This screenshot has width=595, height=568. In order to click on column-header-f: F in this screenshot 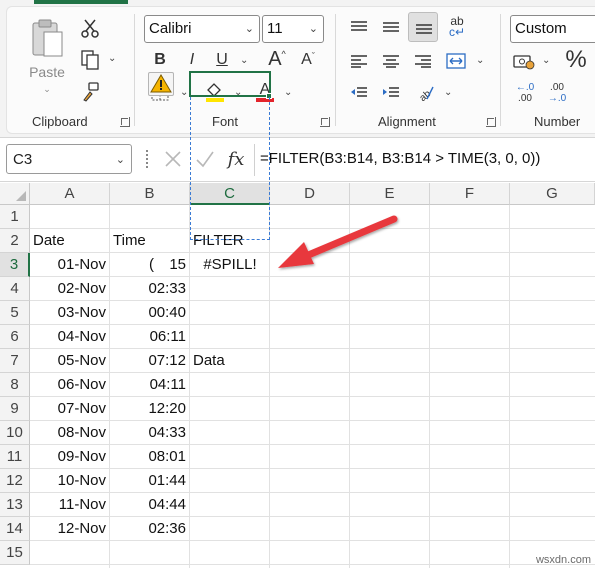, I will do `click(470, 194)`.